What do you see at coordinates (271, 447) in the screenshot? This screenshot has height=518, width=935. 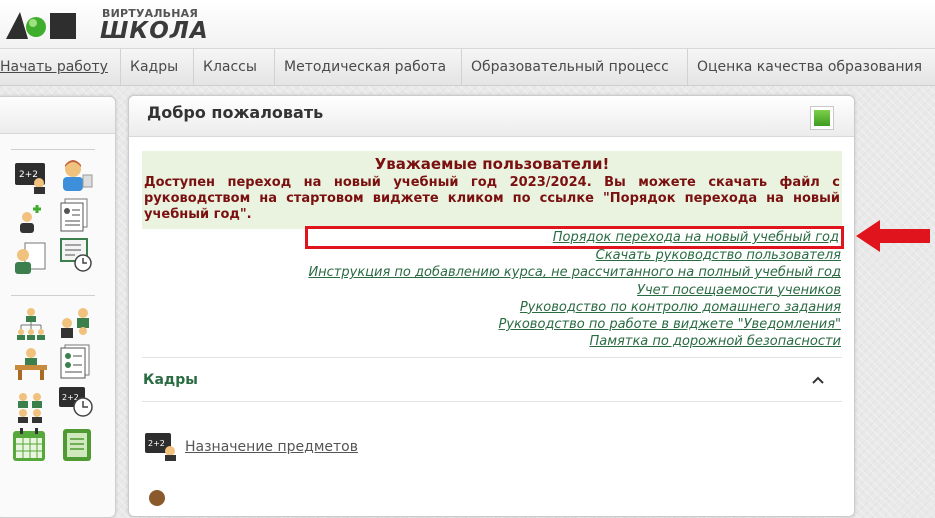 I see `assign-subjects-link: Назначение предметов` at bounding box center [271, 447].